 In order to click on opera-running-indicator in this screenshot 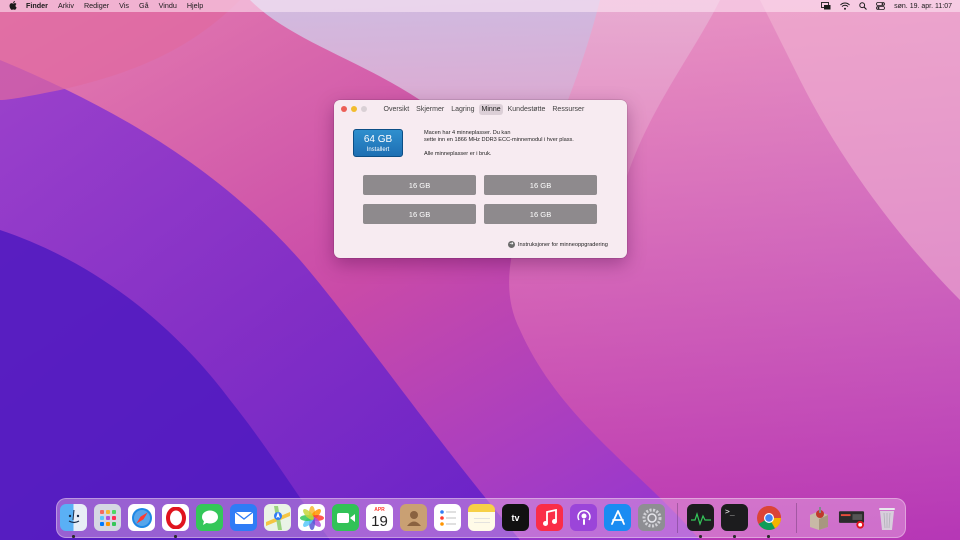, I will do `click(175, 536)`.